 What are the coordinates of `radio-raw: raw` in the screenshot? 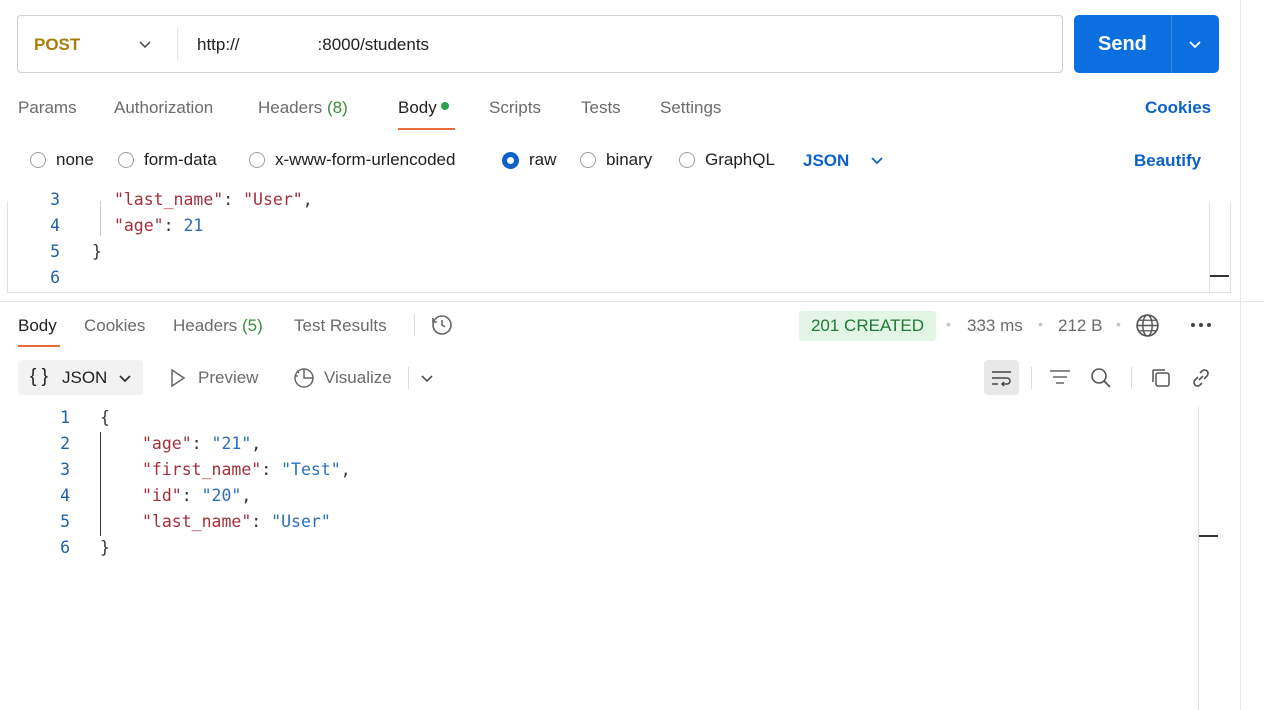 It's located at (529, 160).